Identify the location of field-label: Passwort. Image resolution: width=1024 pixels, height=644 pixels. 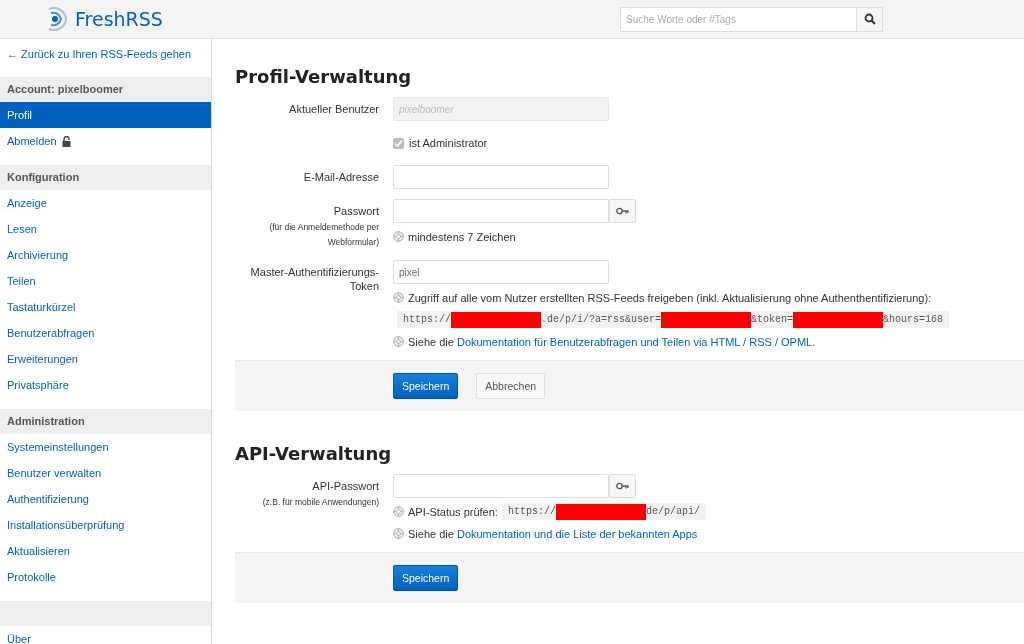
(355, 211).